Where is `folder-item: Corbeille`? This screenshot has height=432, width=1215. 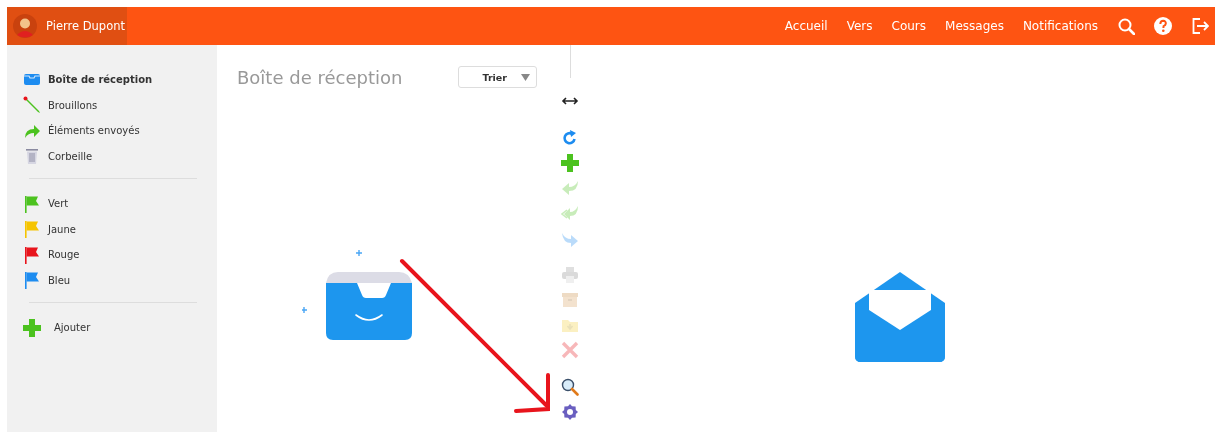 folder-item: Corbeille is located at coordinates (110, 156).